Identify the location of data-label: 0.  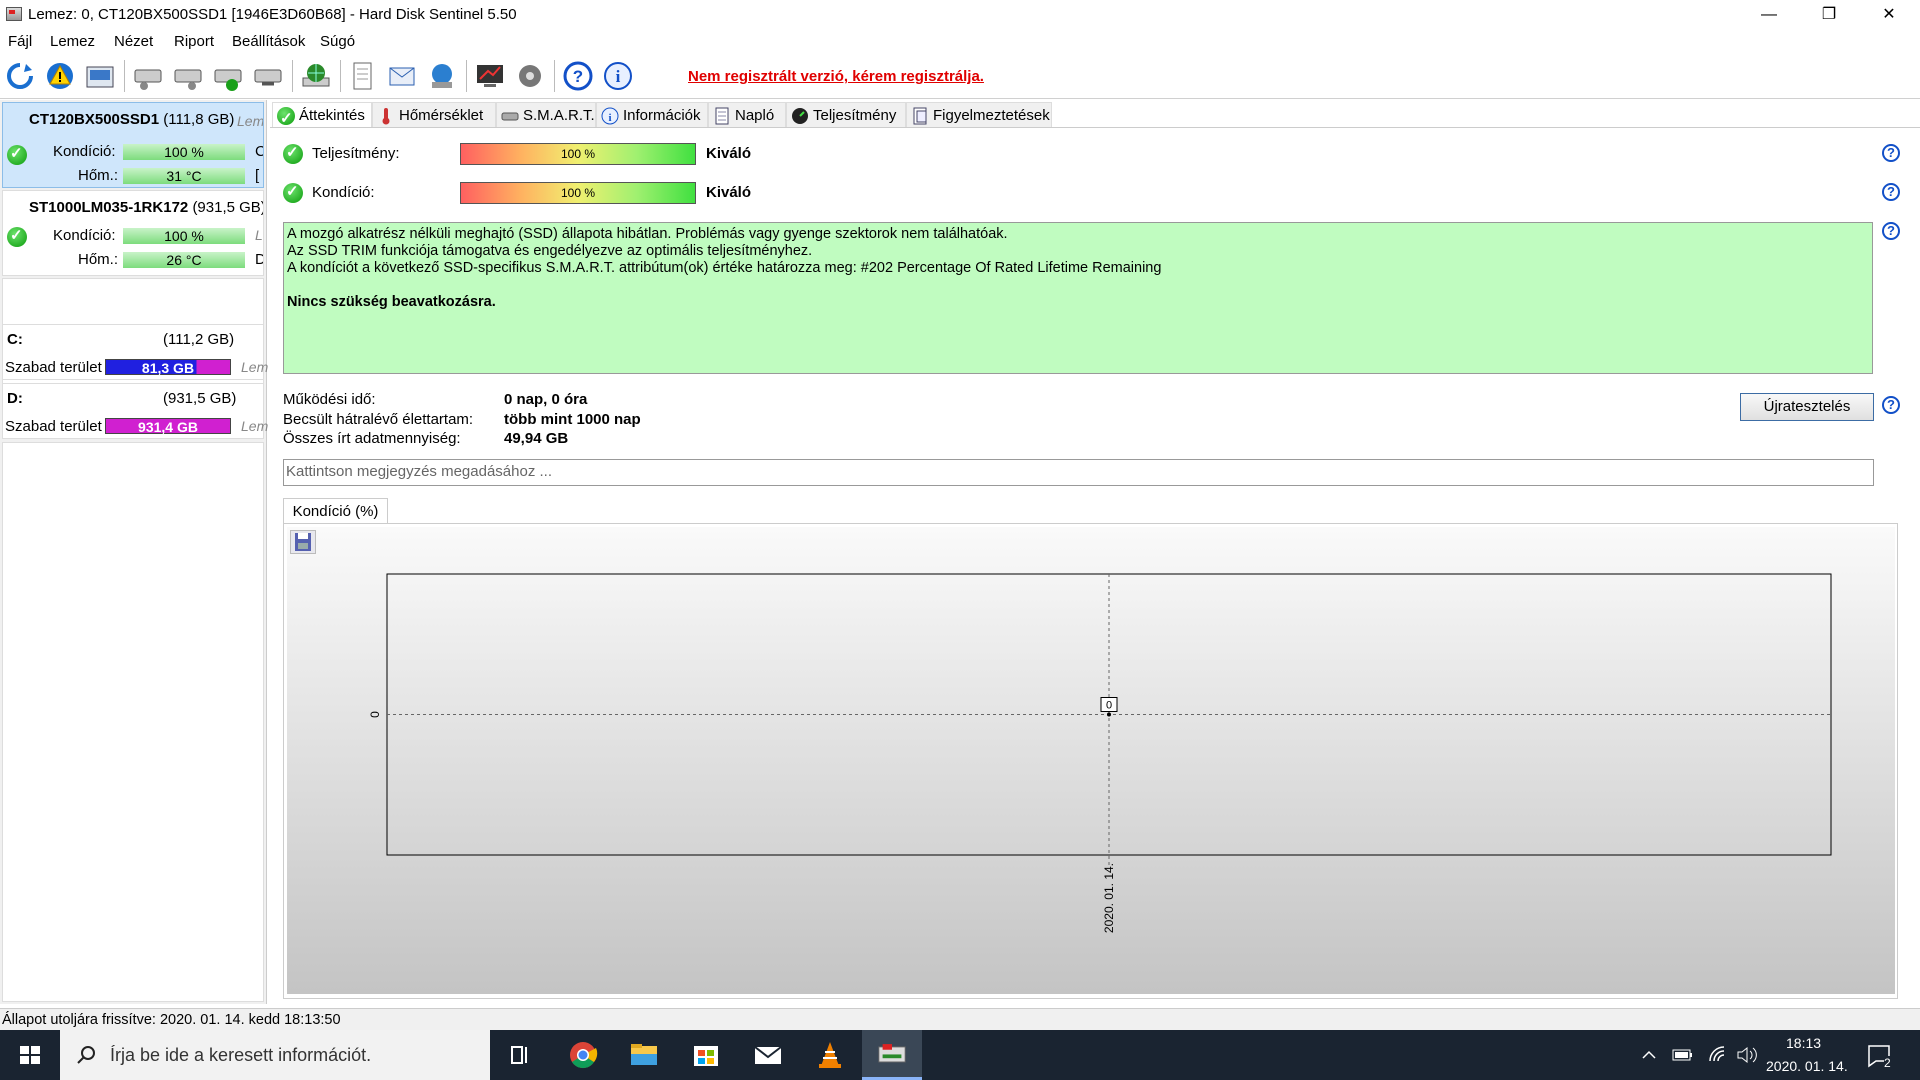
(1109, 706).